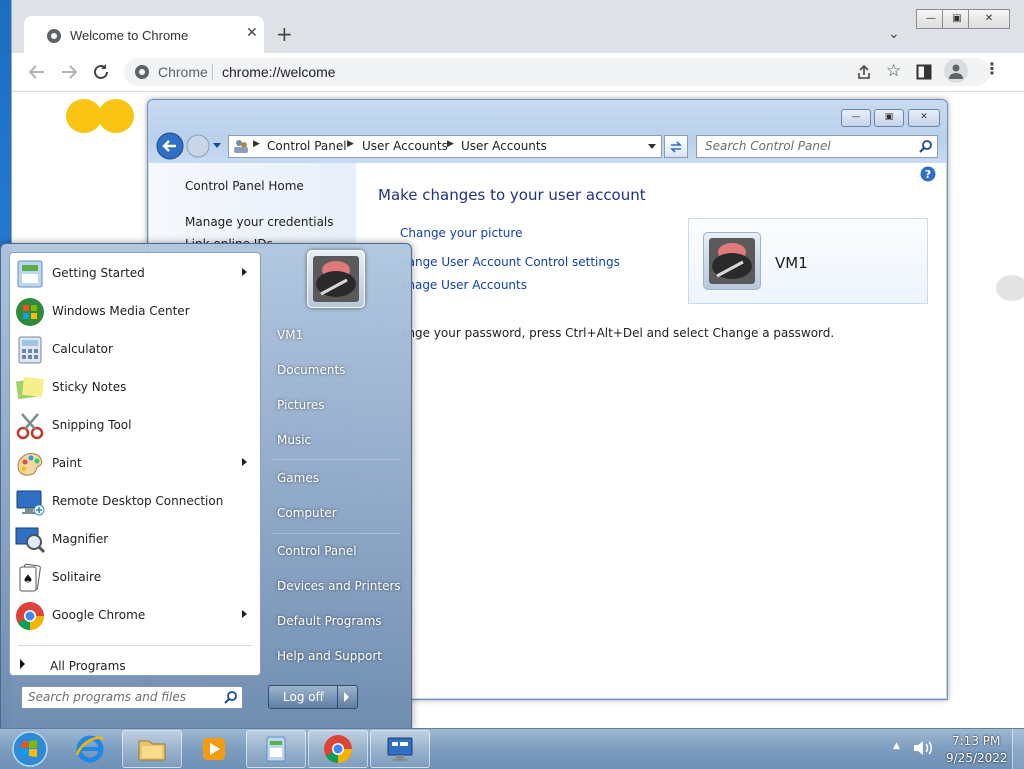 This screenshot has width=1024, height=769. What do you see at coordinates (856, 118) in the screenshot?
I see `cp-minimize-button: —` at bounding box center [856, 118].